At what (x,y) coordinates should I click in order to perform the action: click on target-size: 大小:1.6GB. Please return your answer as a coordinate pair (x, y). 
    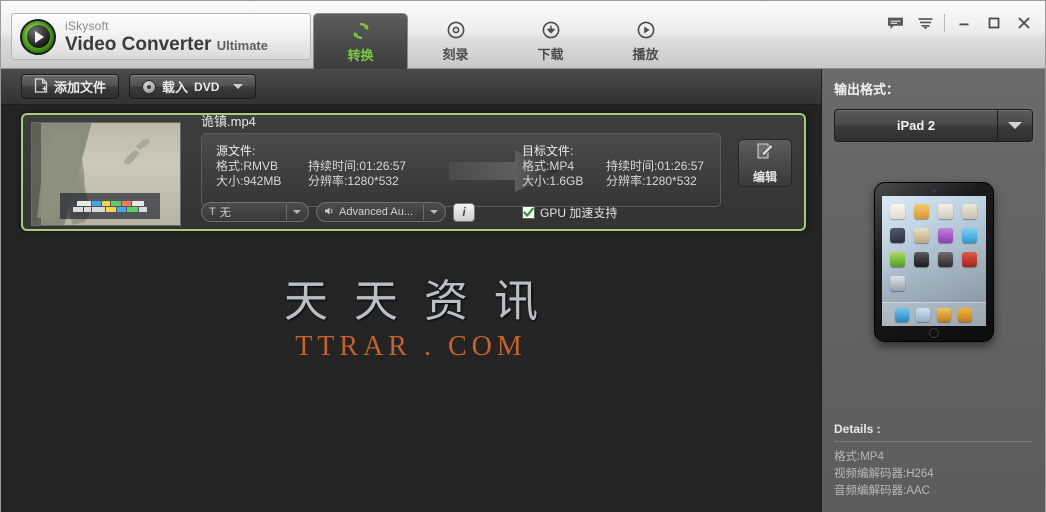
    Looking at the image, I should click on (553, 181).